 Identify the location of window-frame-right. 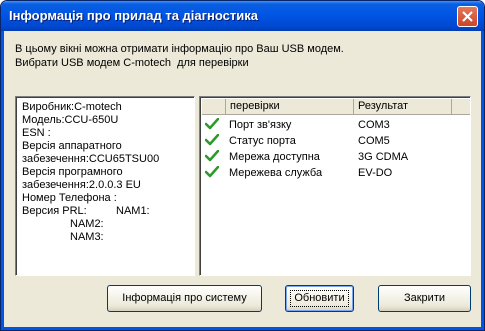
(482, 180).